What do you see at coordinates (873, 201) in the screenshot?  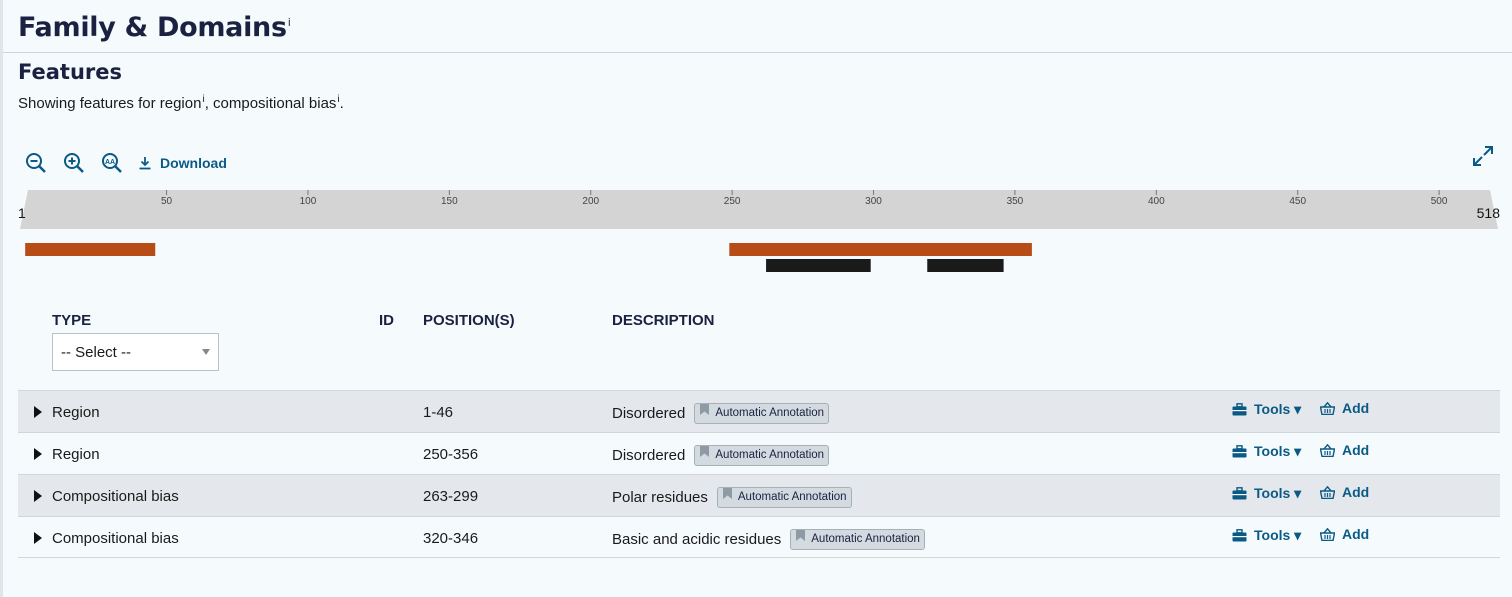 I see `ruler-tick-label: 300` at bounding box center [873, 201].